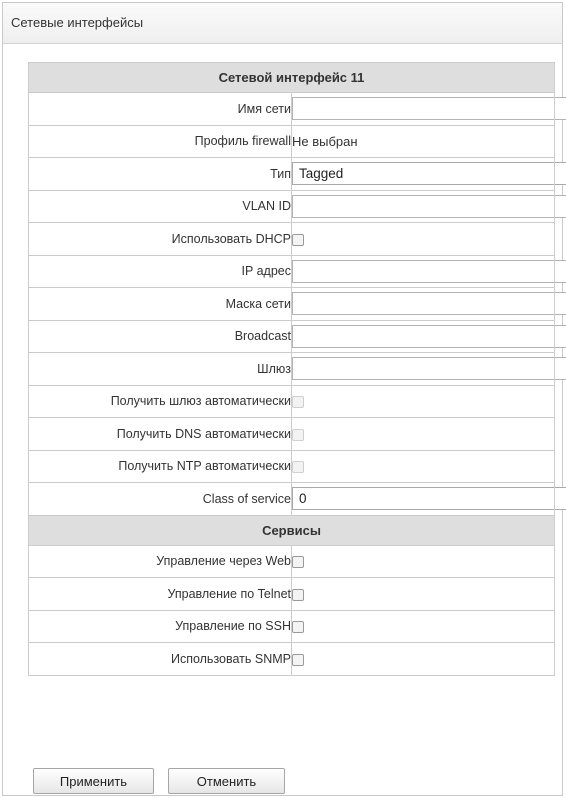  I want to click on vlan-id-input, so click(429, 206).